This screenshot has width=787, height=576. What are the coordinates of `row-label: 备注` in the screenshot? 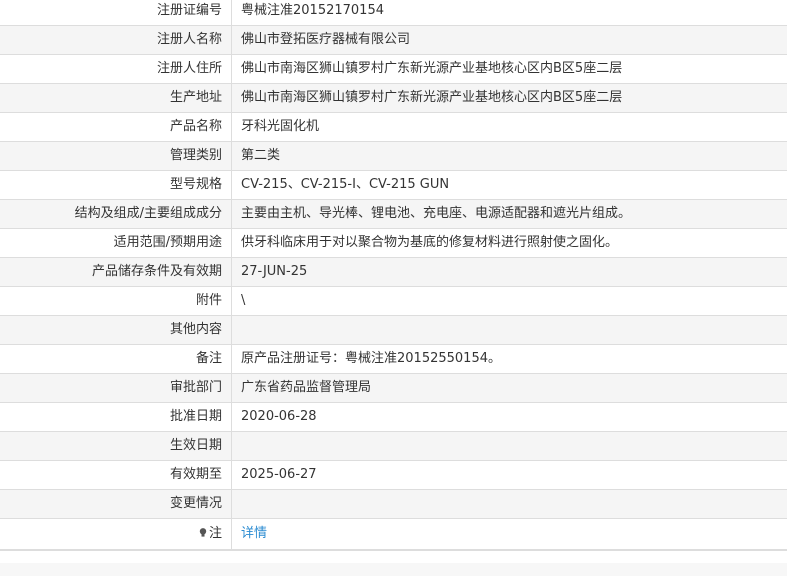 It's located at (116, 359).